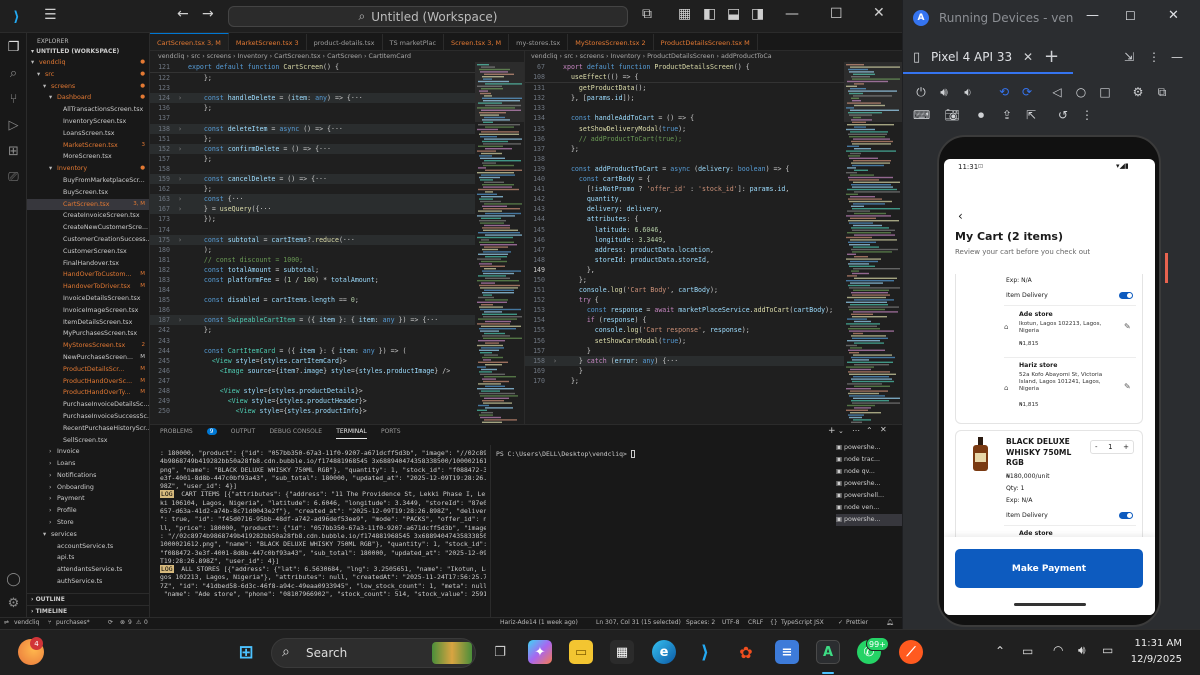  Describe the element at coordinates (88, 547) in the screenshot. I see `tree-item: accountService.ts` at that location.